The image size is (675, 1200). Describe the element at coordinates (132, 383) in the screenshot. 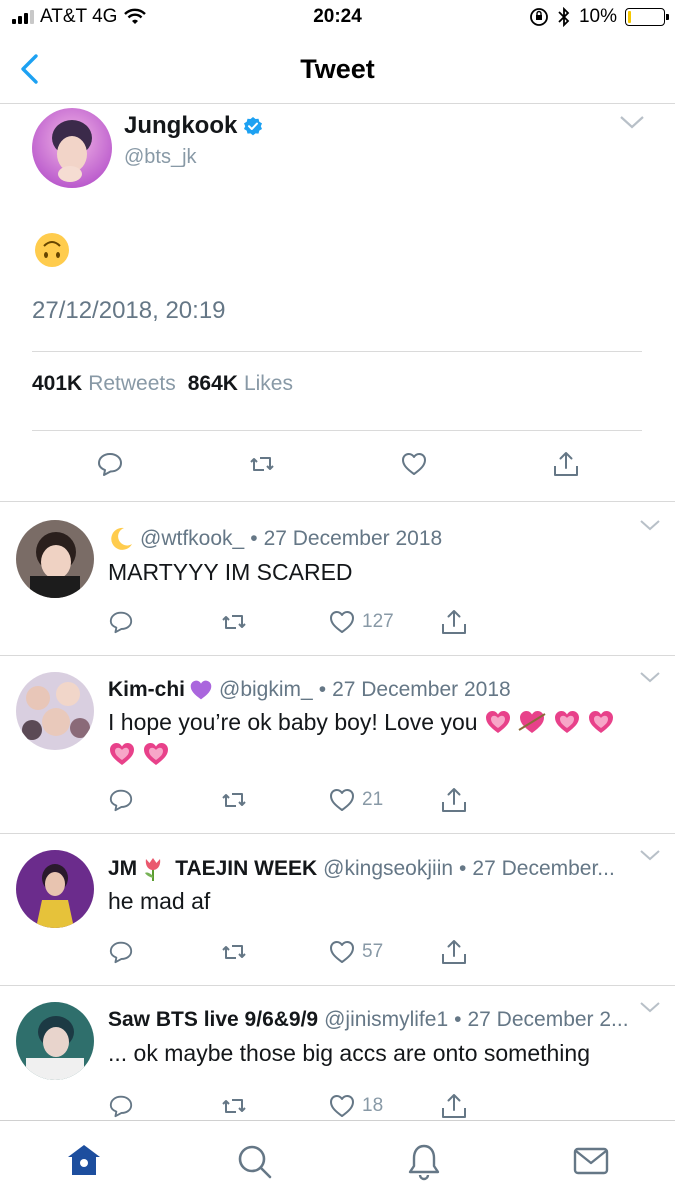

I see `retweets-label: Retweets` at that location.